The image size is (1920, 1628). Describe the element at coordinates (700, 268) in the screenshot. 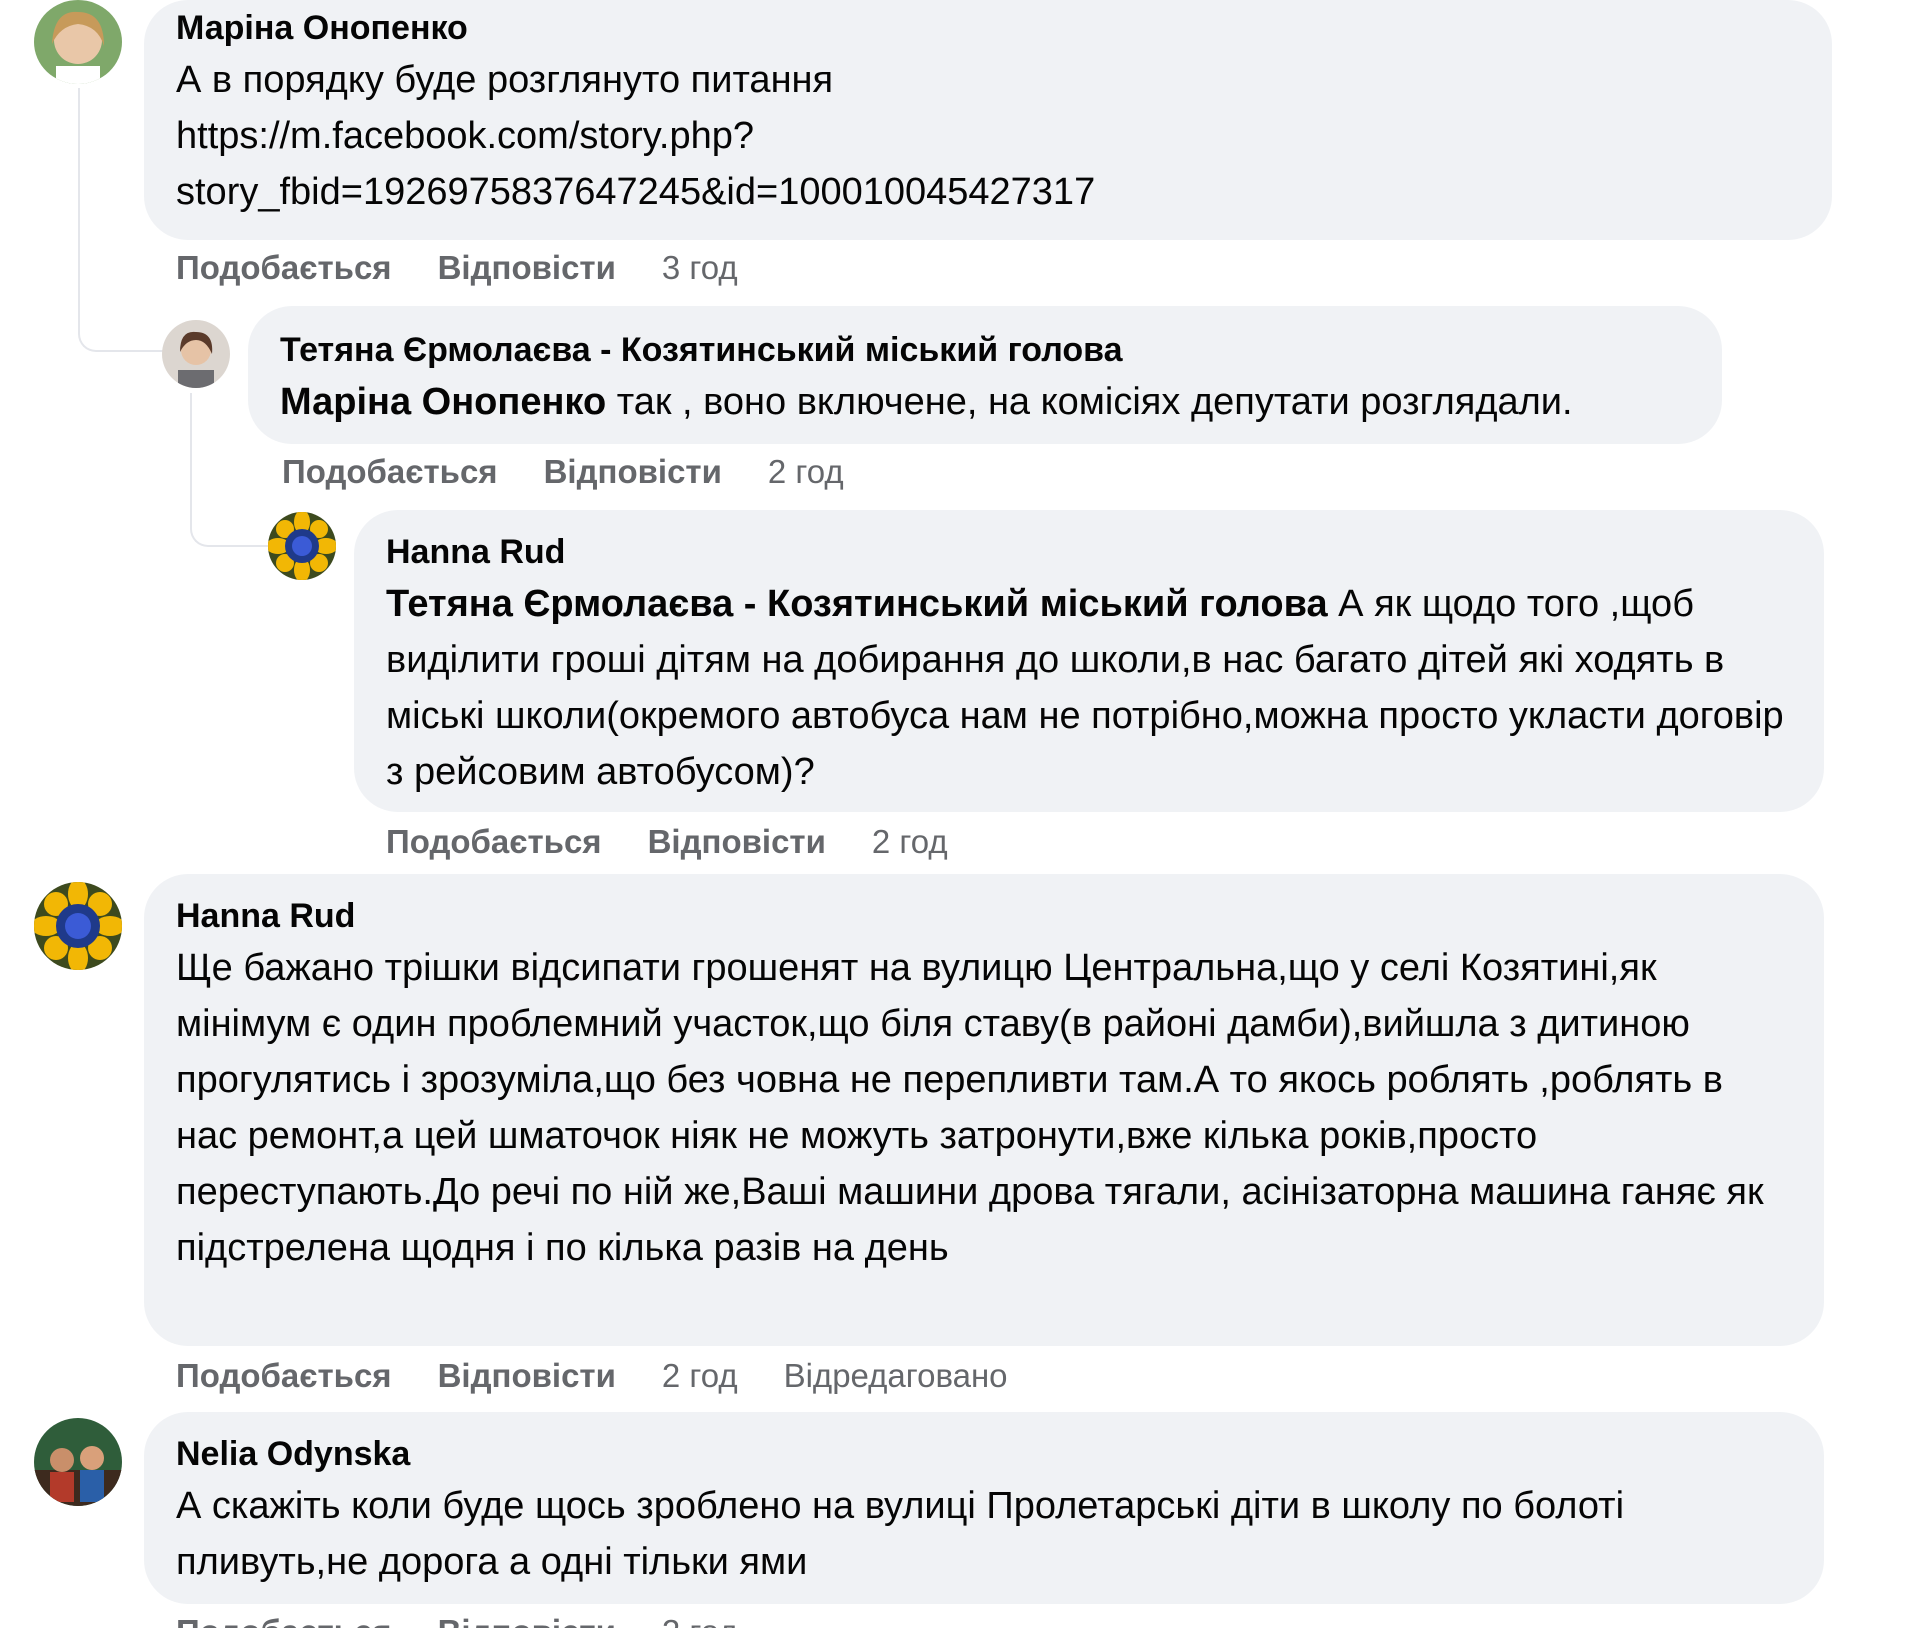

I see `comment-timestamp: 3 год` at that location.